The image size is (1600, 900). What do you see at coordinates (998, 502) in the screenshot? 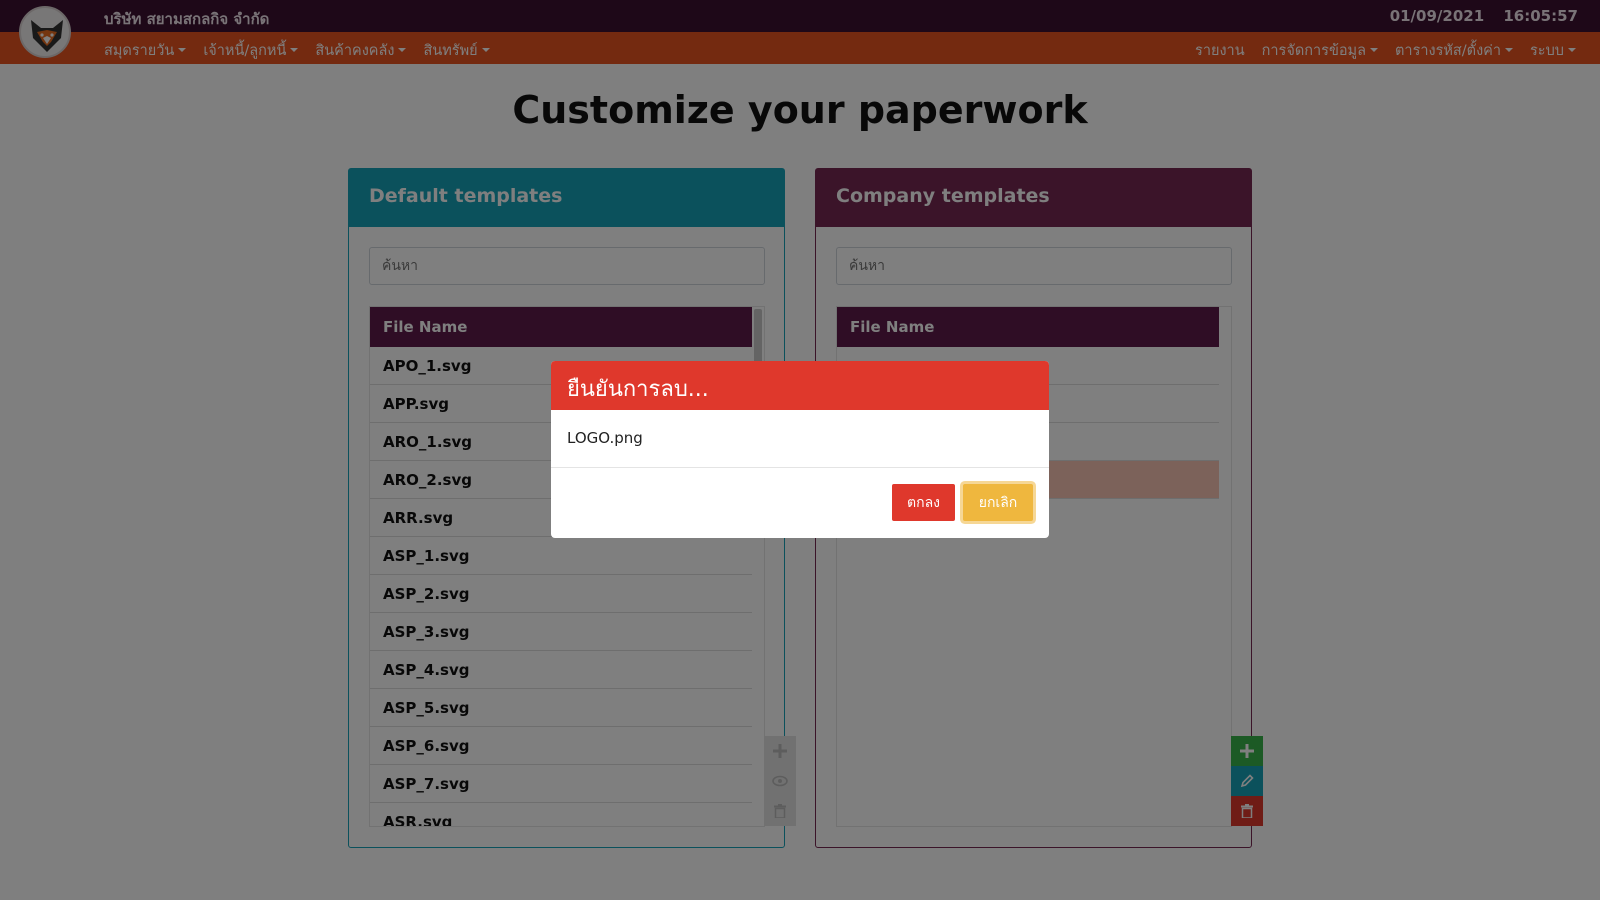
I see `cancel-button: ยกเลิก` at bounding box center [998, 502].